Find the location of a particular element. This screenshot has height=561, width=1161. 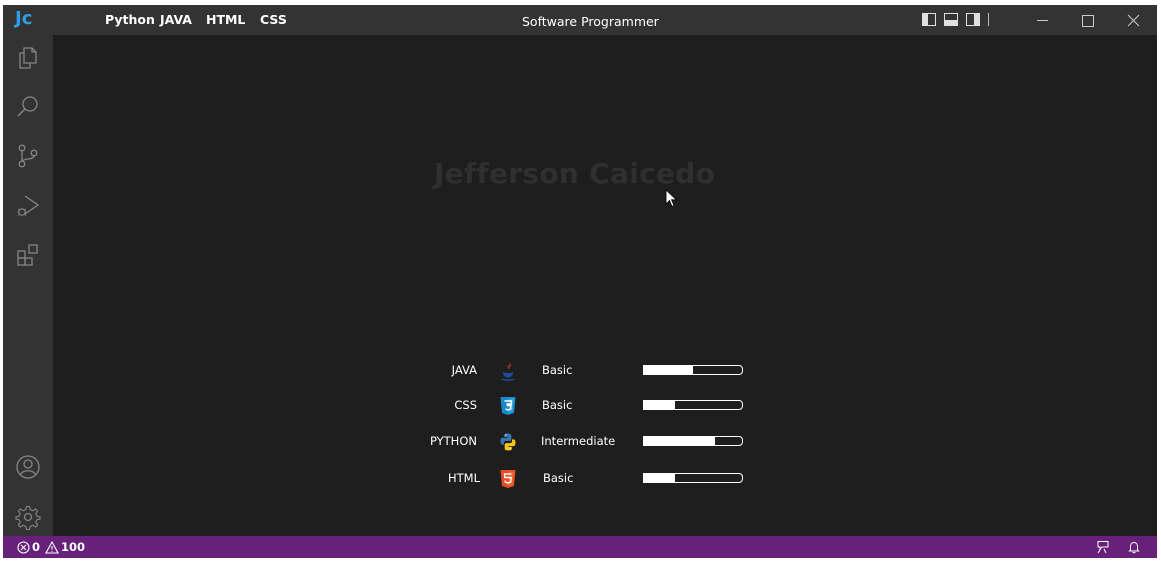

skill-name: CSS is located at coordinates (465, 405).